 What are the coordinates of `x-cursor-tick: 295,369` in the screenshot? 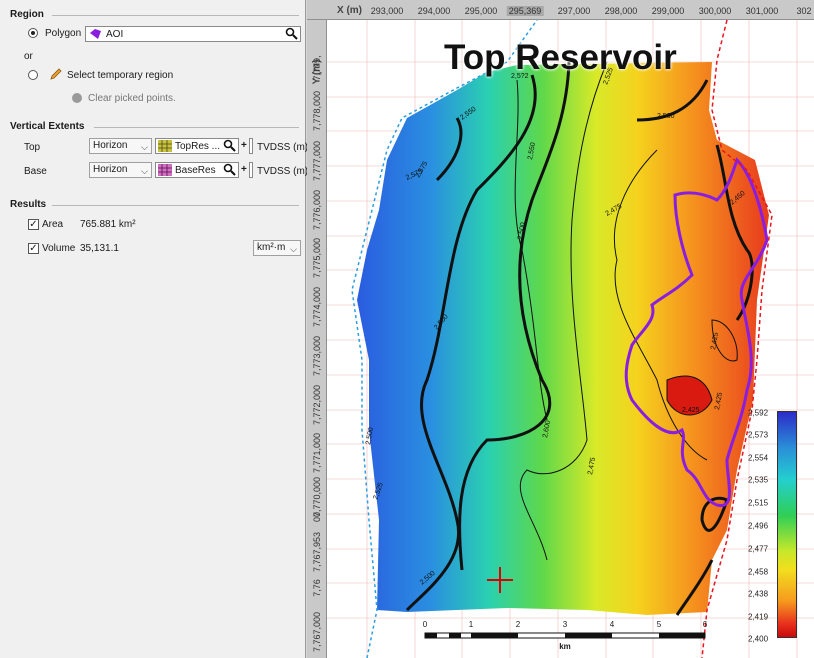 It's located at (525, 11).